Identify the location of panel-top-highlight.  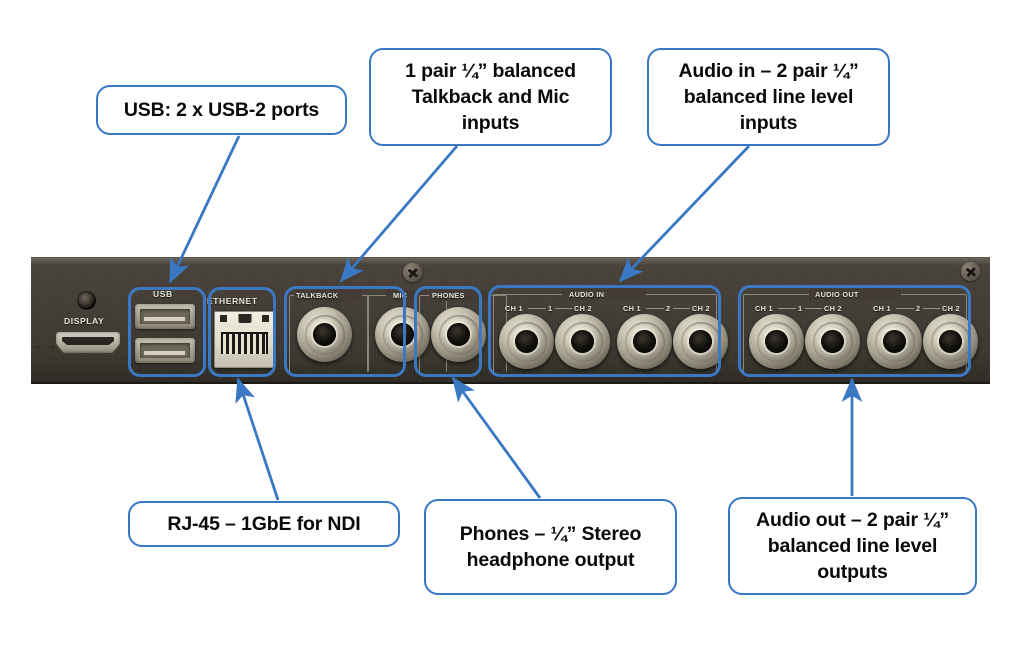
(510, 261).